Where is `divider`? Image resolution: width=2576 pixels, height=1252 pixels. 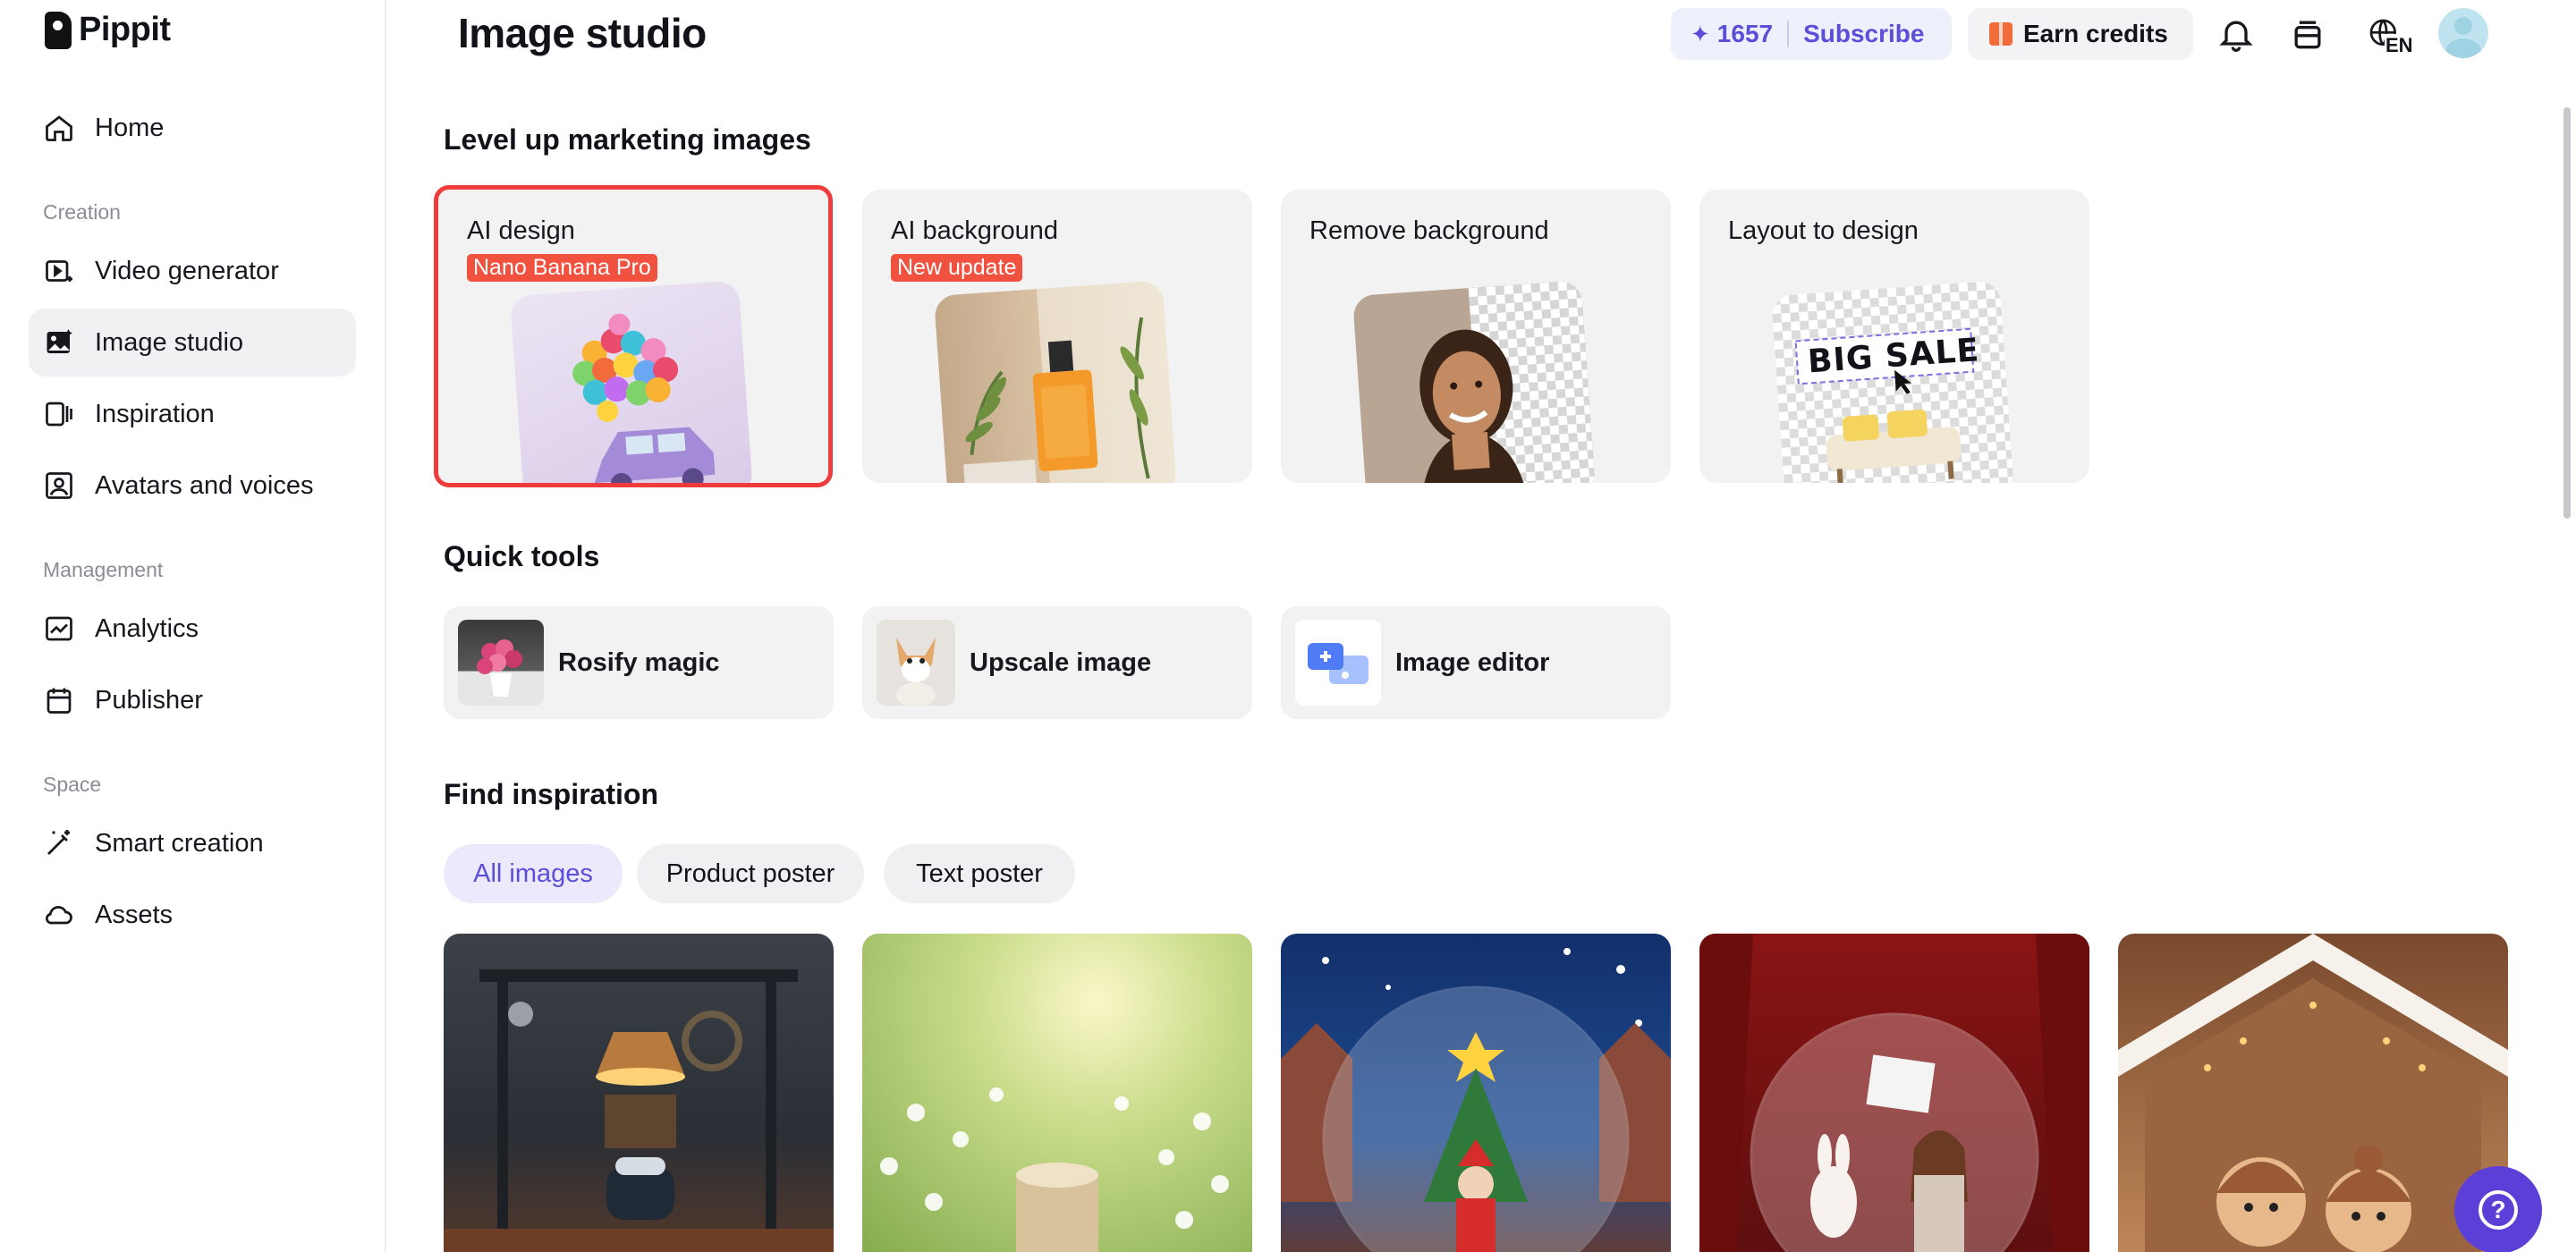
divider is located at coordinates (1788, 34).